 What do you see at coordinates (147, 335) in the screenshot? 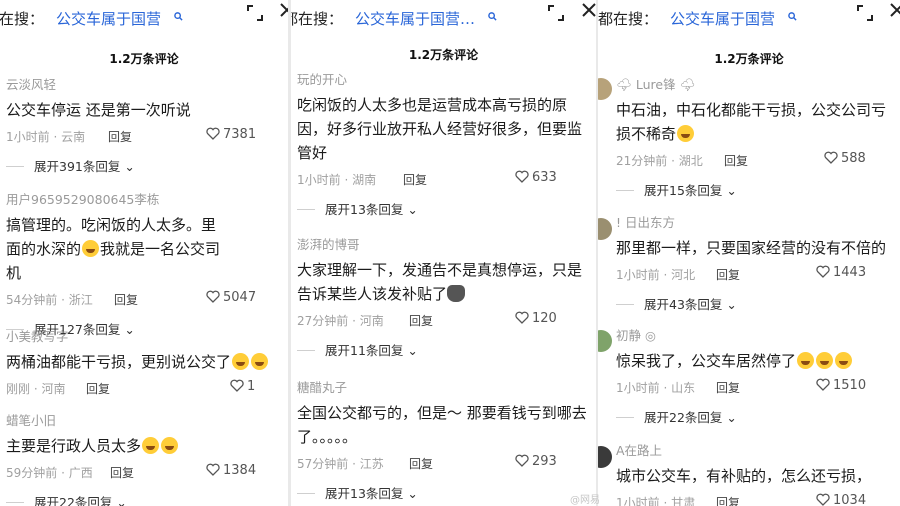
I see `username: 小美教写字` at bounding box center [147, 335].